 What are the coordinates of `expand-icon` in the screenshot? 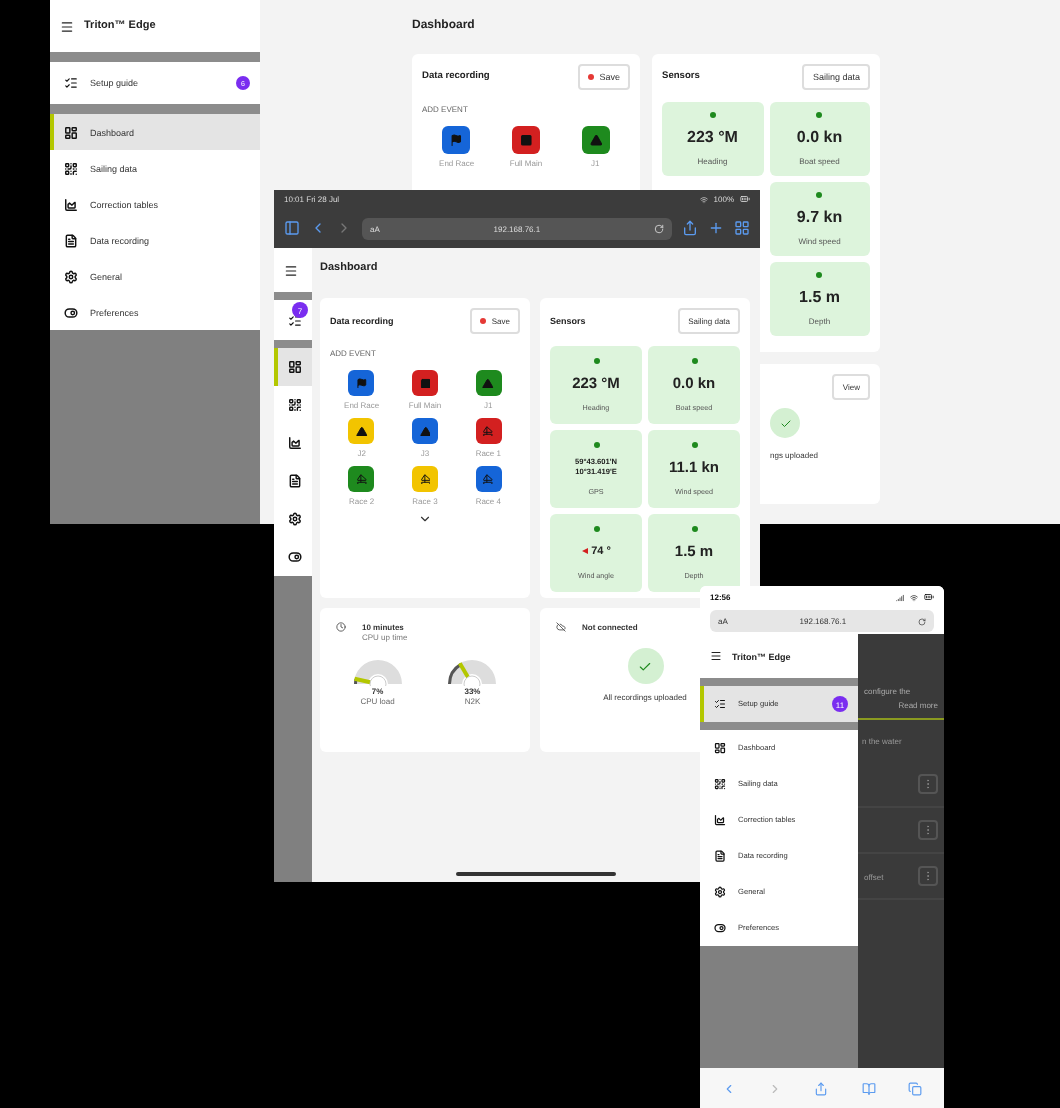 It's located at (425, 519).